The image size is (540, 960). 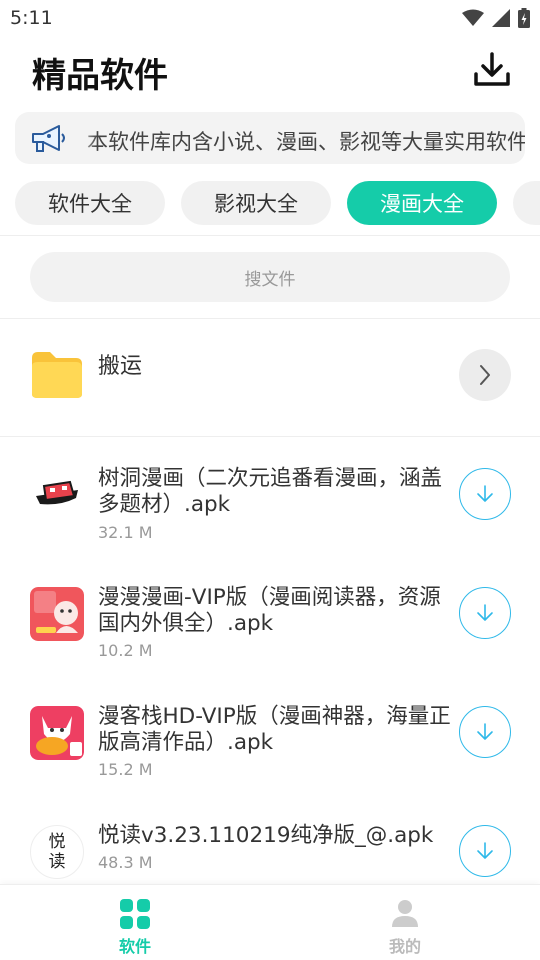 I want to click on category-tabs: 软件大全 影视大全 漫画大全, so click(x=277, y=204).